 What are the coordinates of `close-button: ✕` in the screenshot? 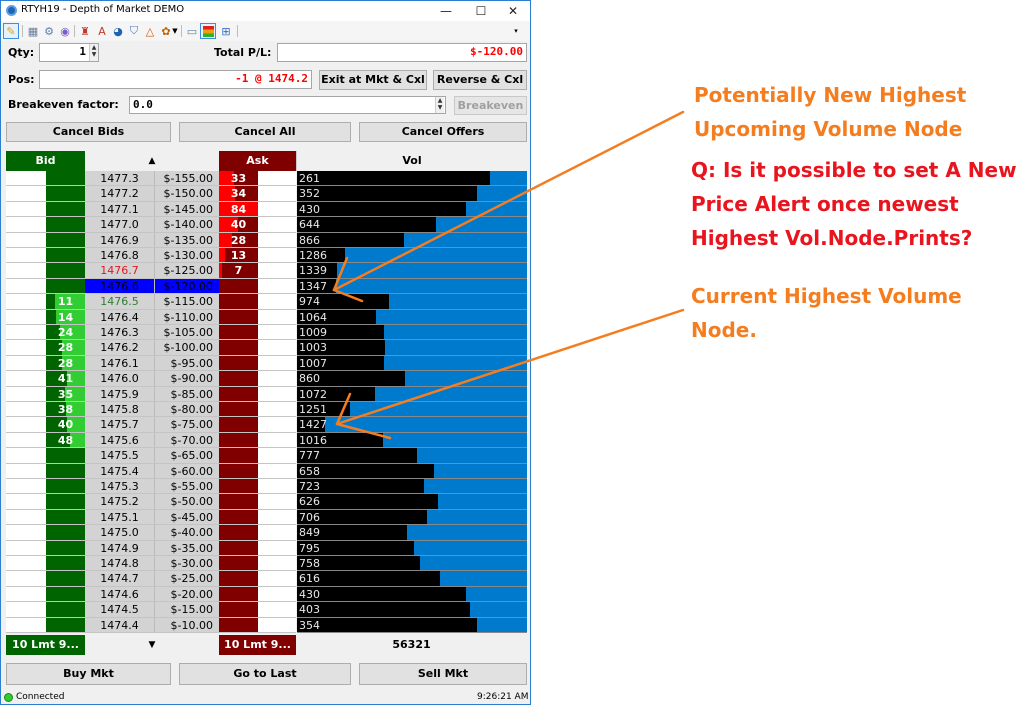 It's located at (513, 11).